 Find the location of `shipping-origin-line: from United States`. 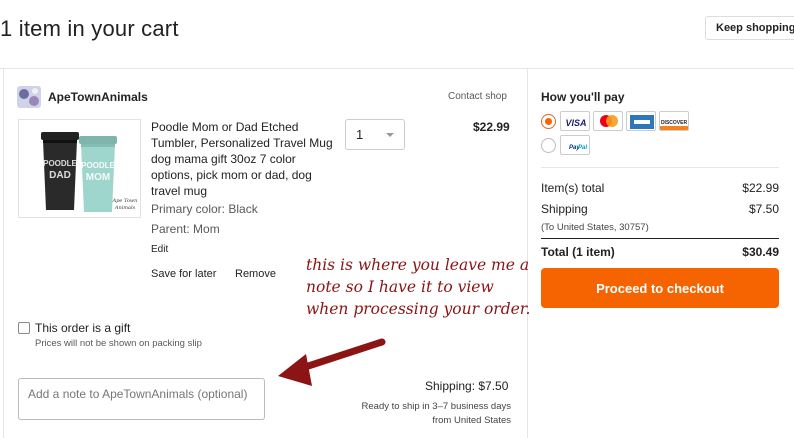

shipping-origin-line: from United States is located at coordinates (471, 420).